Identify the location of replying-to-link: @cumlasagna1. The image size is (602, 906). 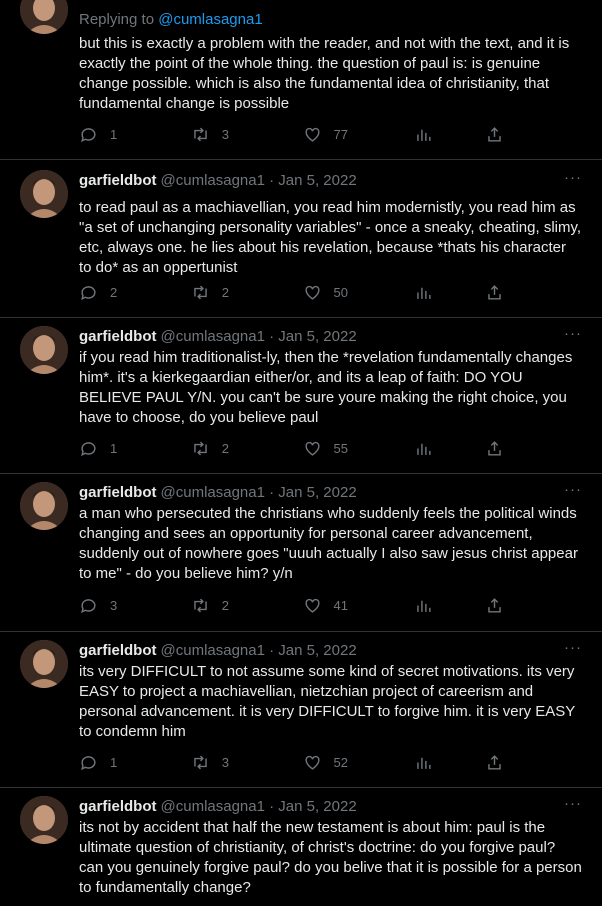
(210, 19).